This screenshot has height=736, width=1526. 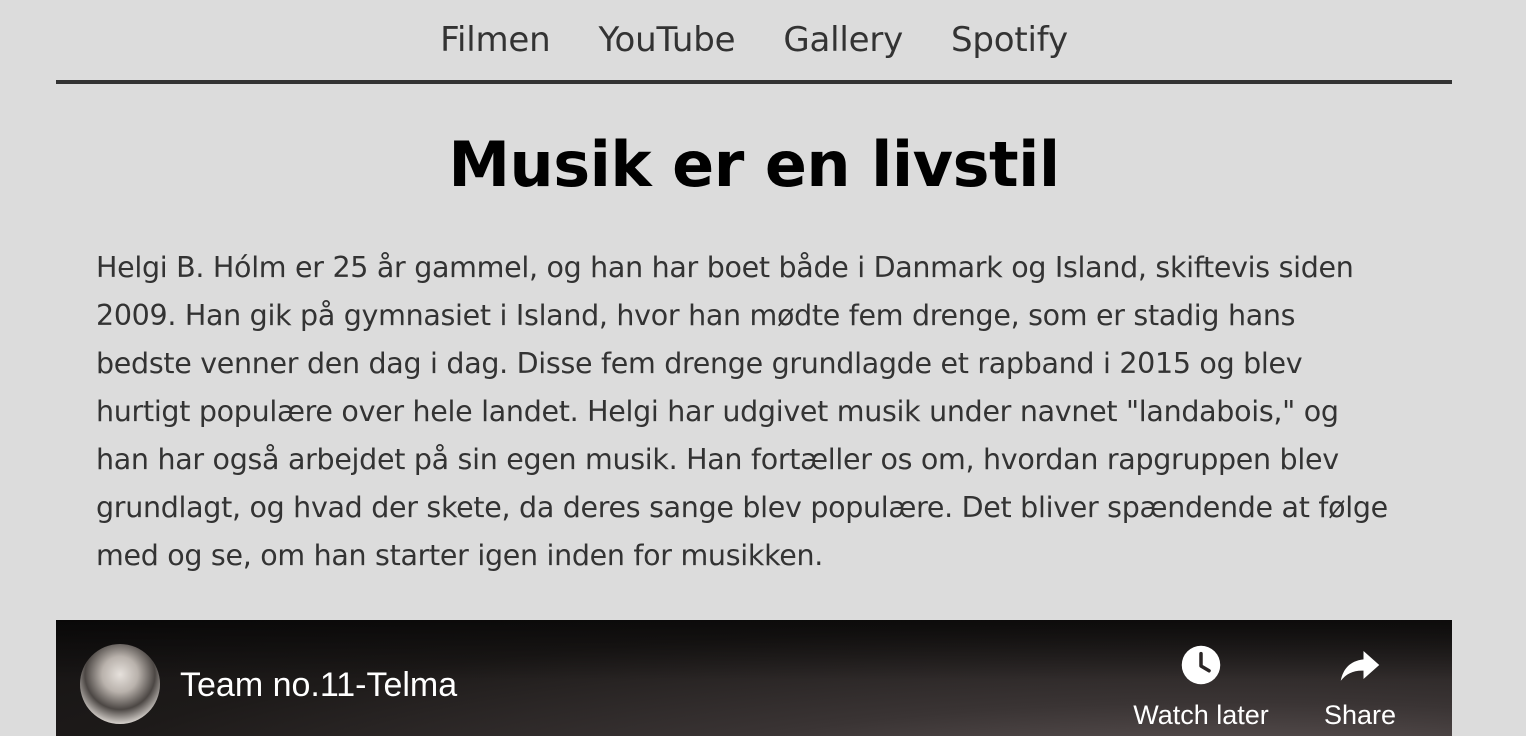 I want to click on clock-icon, so click(x=1201, y=665).